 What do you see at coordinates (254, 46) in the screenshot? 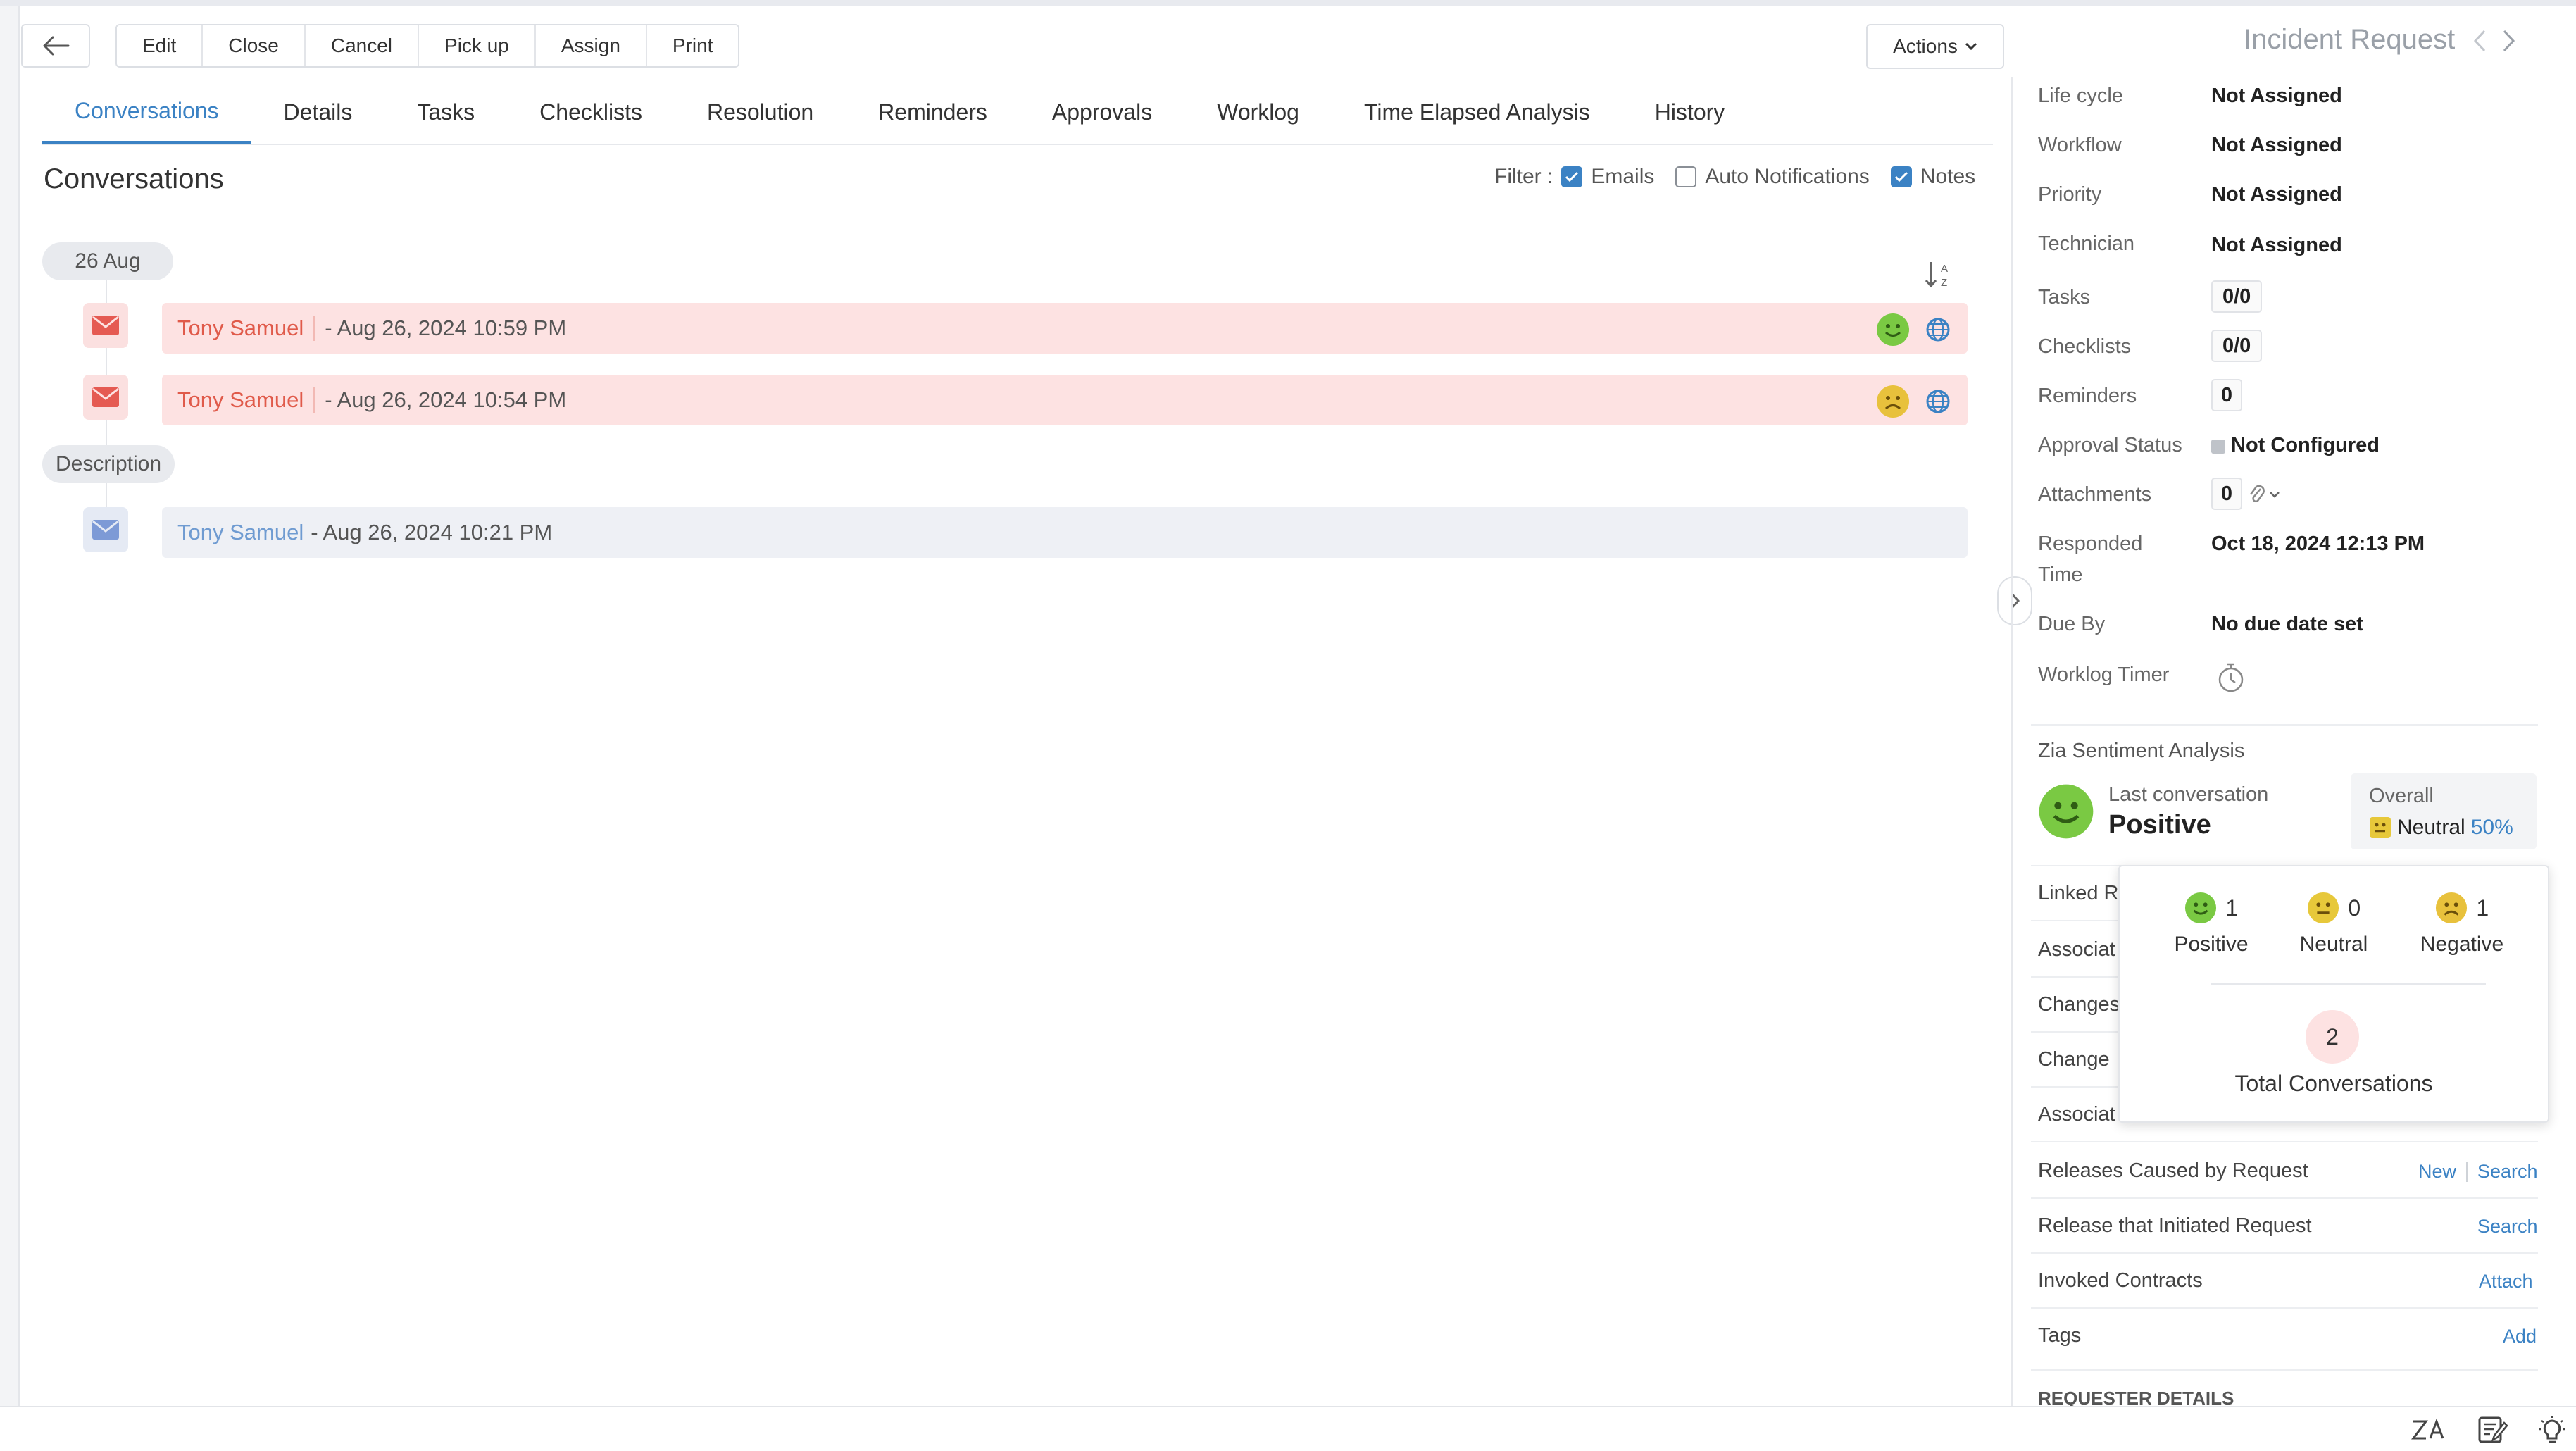
I see `close-button: Close` at bounding box center [254, 46].